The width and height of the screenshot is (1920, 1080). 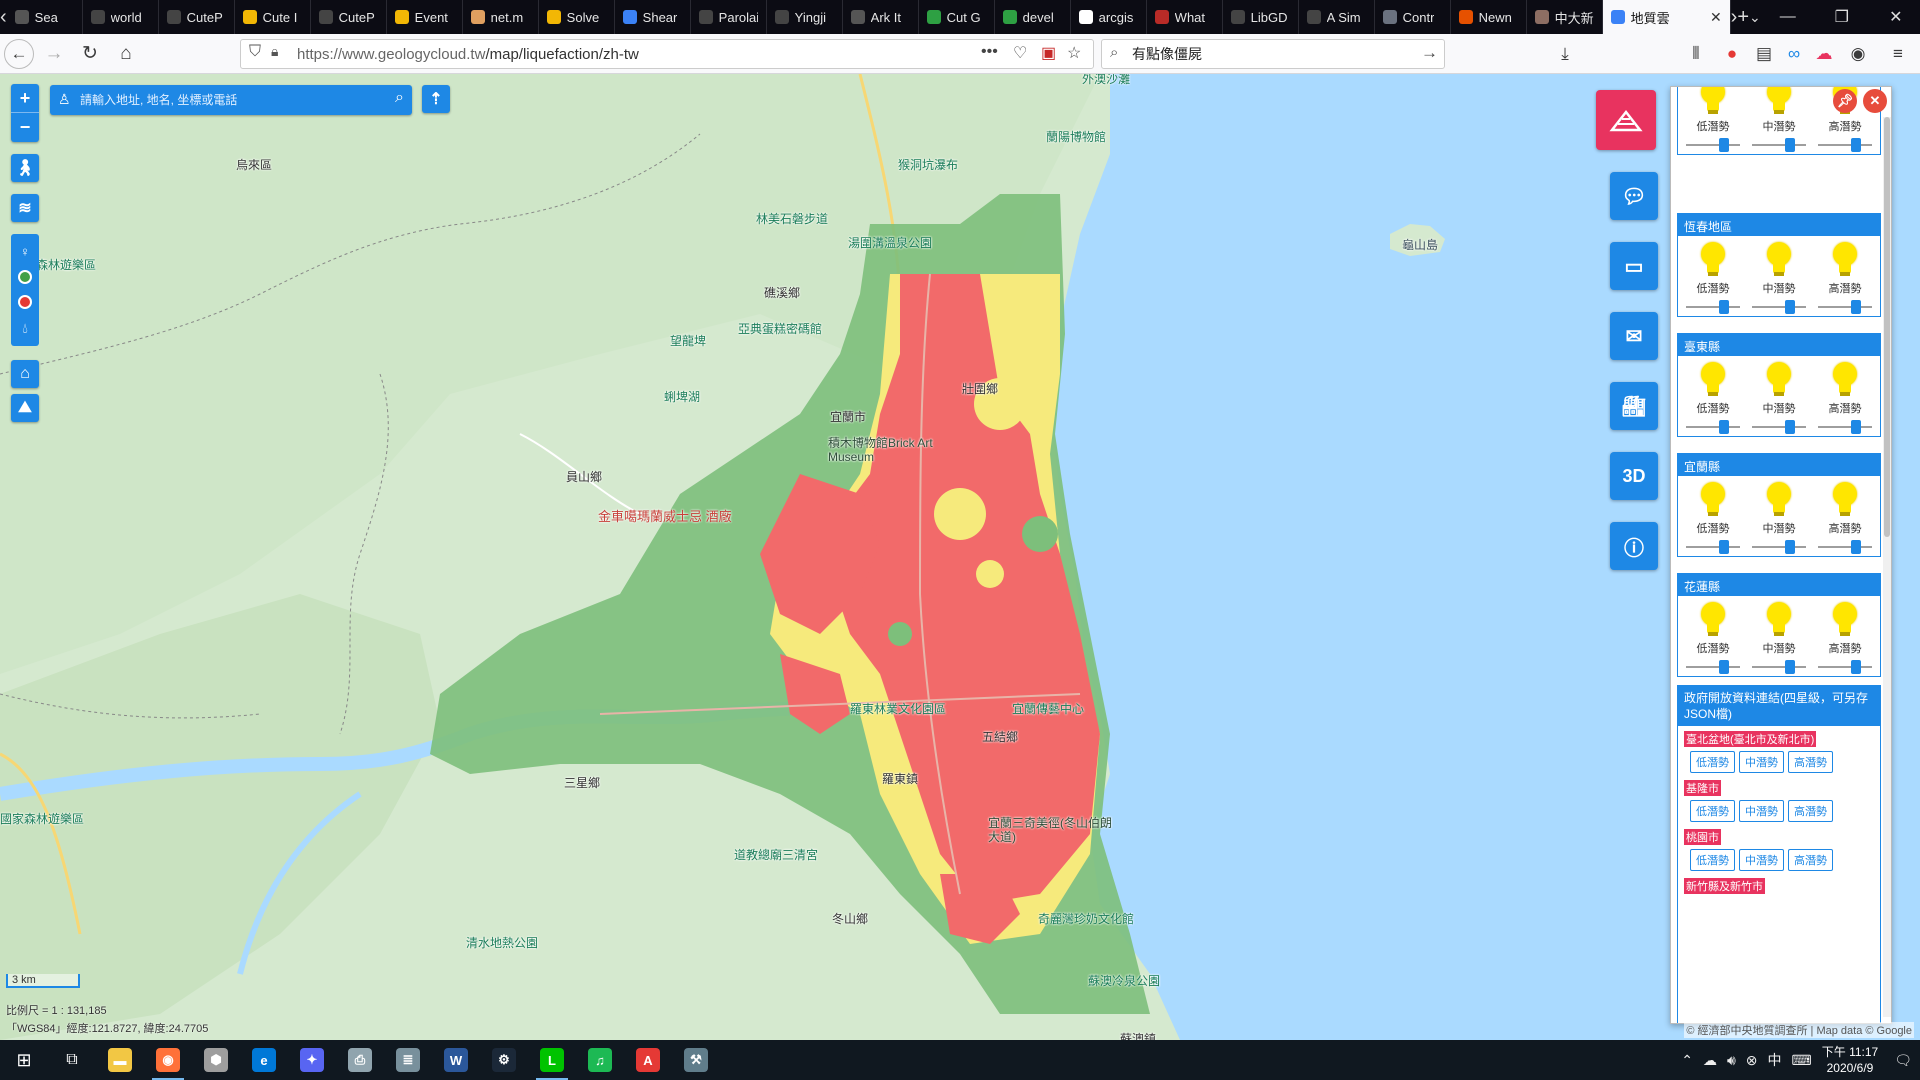 What do you see at coordinates (1799, 1030) in the screenshot?
I see `map-attribution: © 經濟部中央地質調查所 | Map data © Google` at bounding box center [1799, 1030].